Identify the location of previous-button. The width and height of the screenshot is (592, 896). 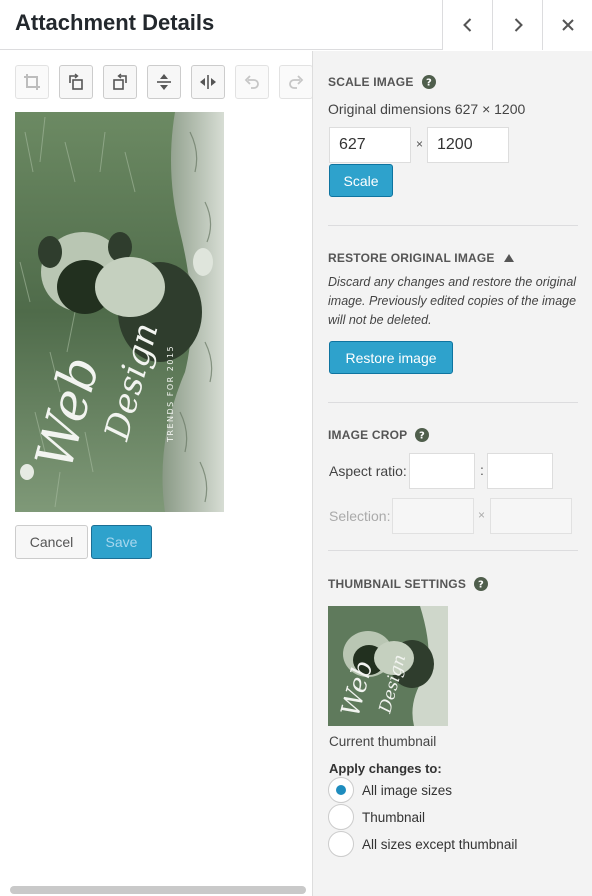
(467, 25).